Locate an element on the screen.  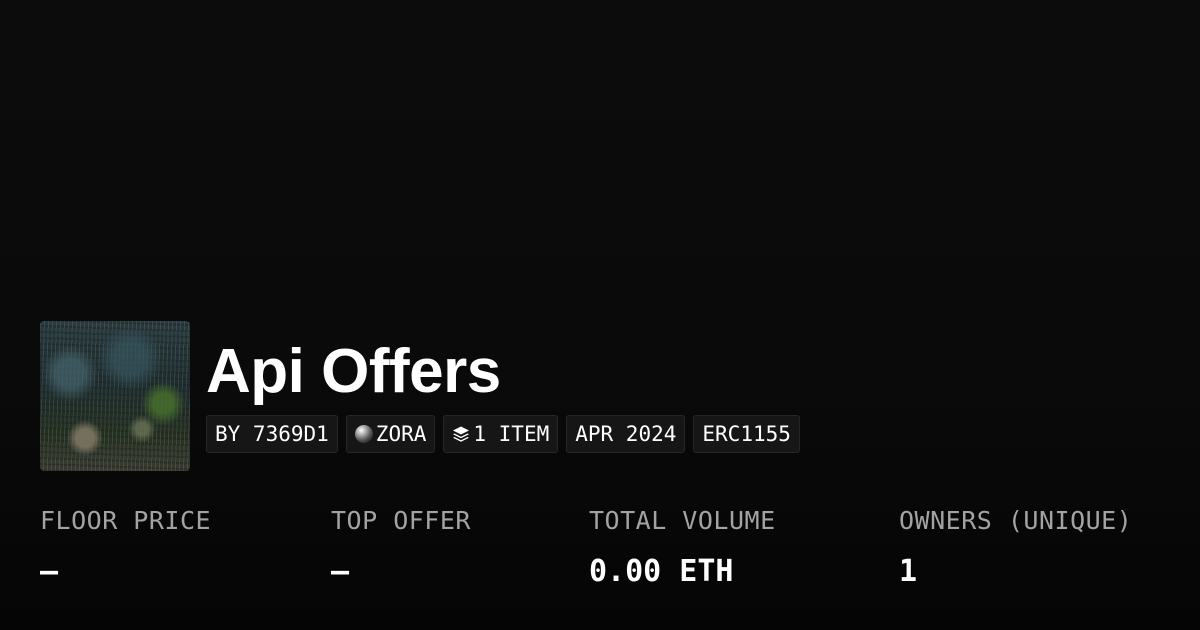
collection-title: Api Offers is located at coordinates (353, 371).